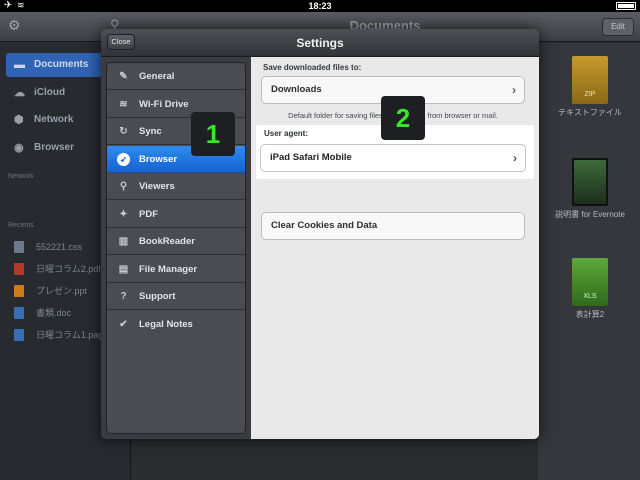 The height and width of the screenshot is (480, 640). What do you see at coordinates (123, 241) in the screenshot?
I see `book-icon: ▥` at bounding box center [123, 241].